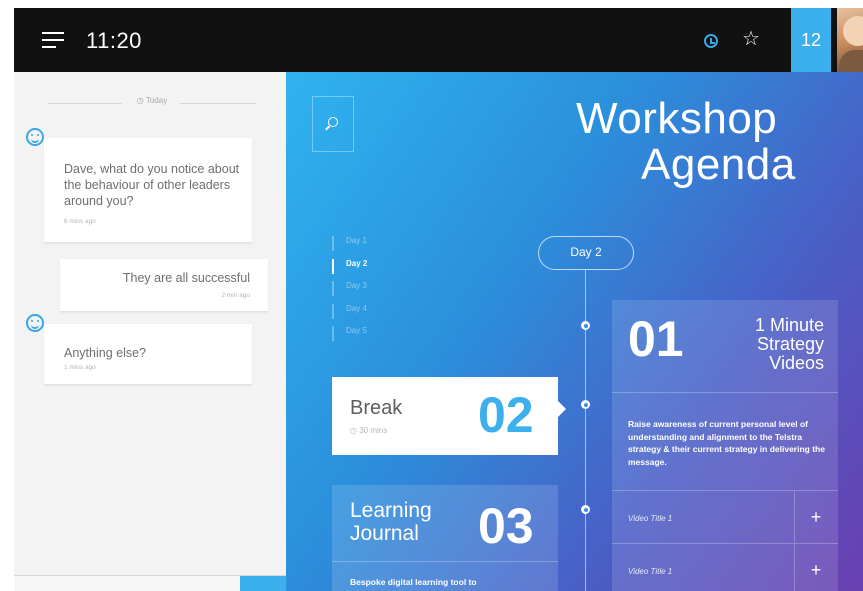 Image resolution: width=863 pixels, height=591 pixels. What do you see at coordinates (438, 40) in the screenshot?
I see `top-bar: 11:20 ☆ 12` at bounding box center [438, 40].